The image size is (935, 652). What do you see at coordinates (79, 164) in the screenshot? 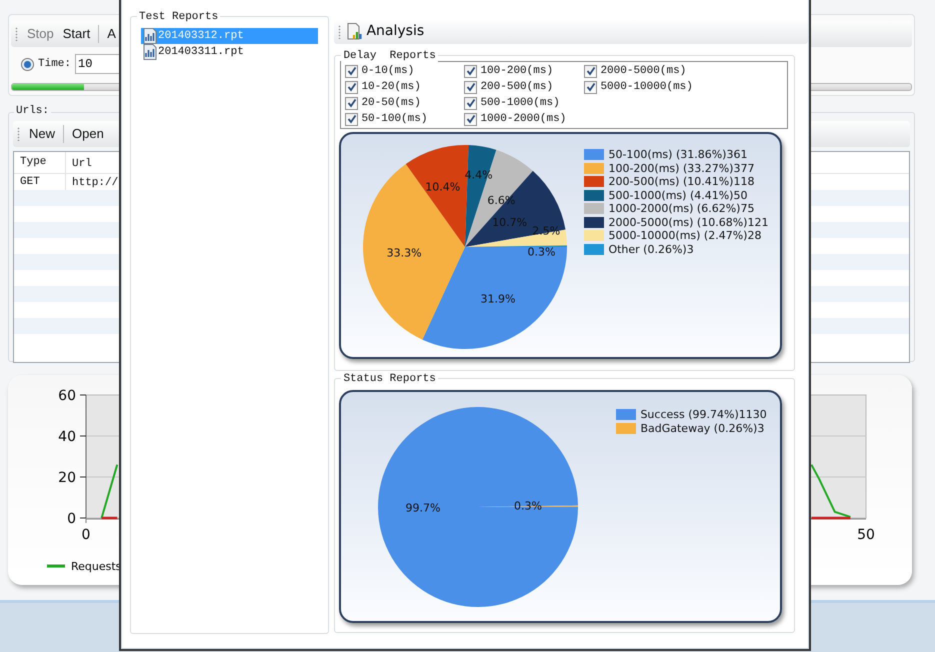
I see `column-header: Url` at bounding box center [79, 164].